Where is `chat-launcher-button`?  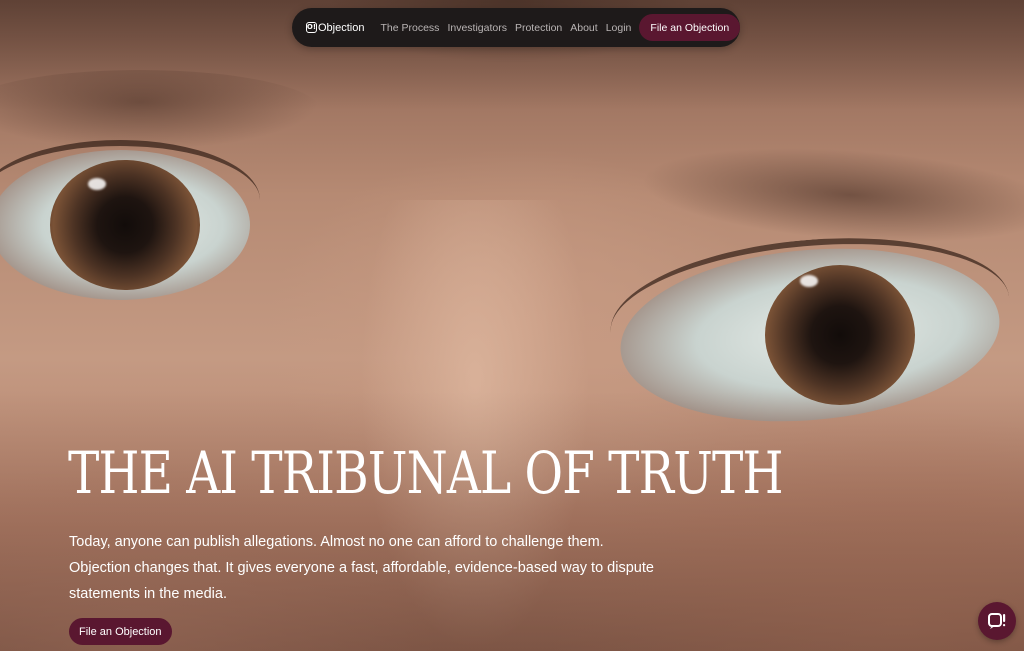 chat-launcher-button is located at coordinates (997, 621).